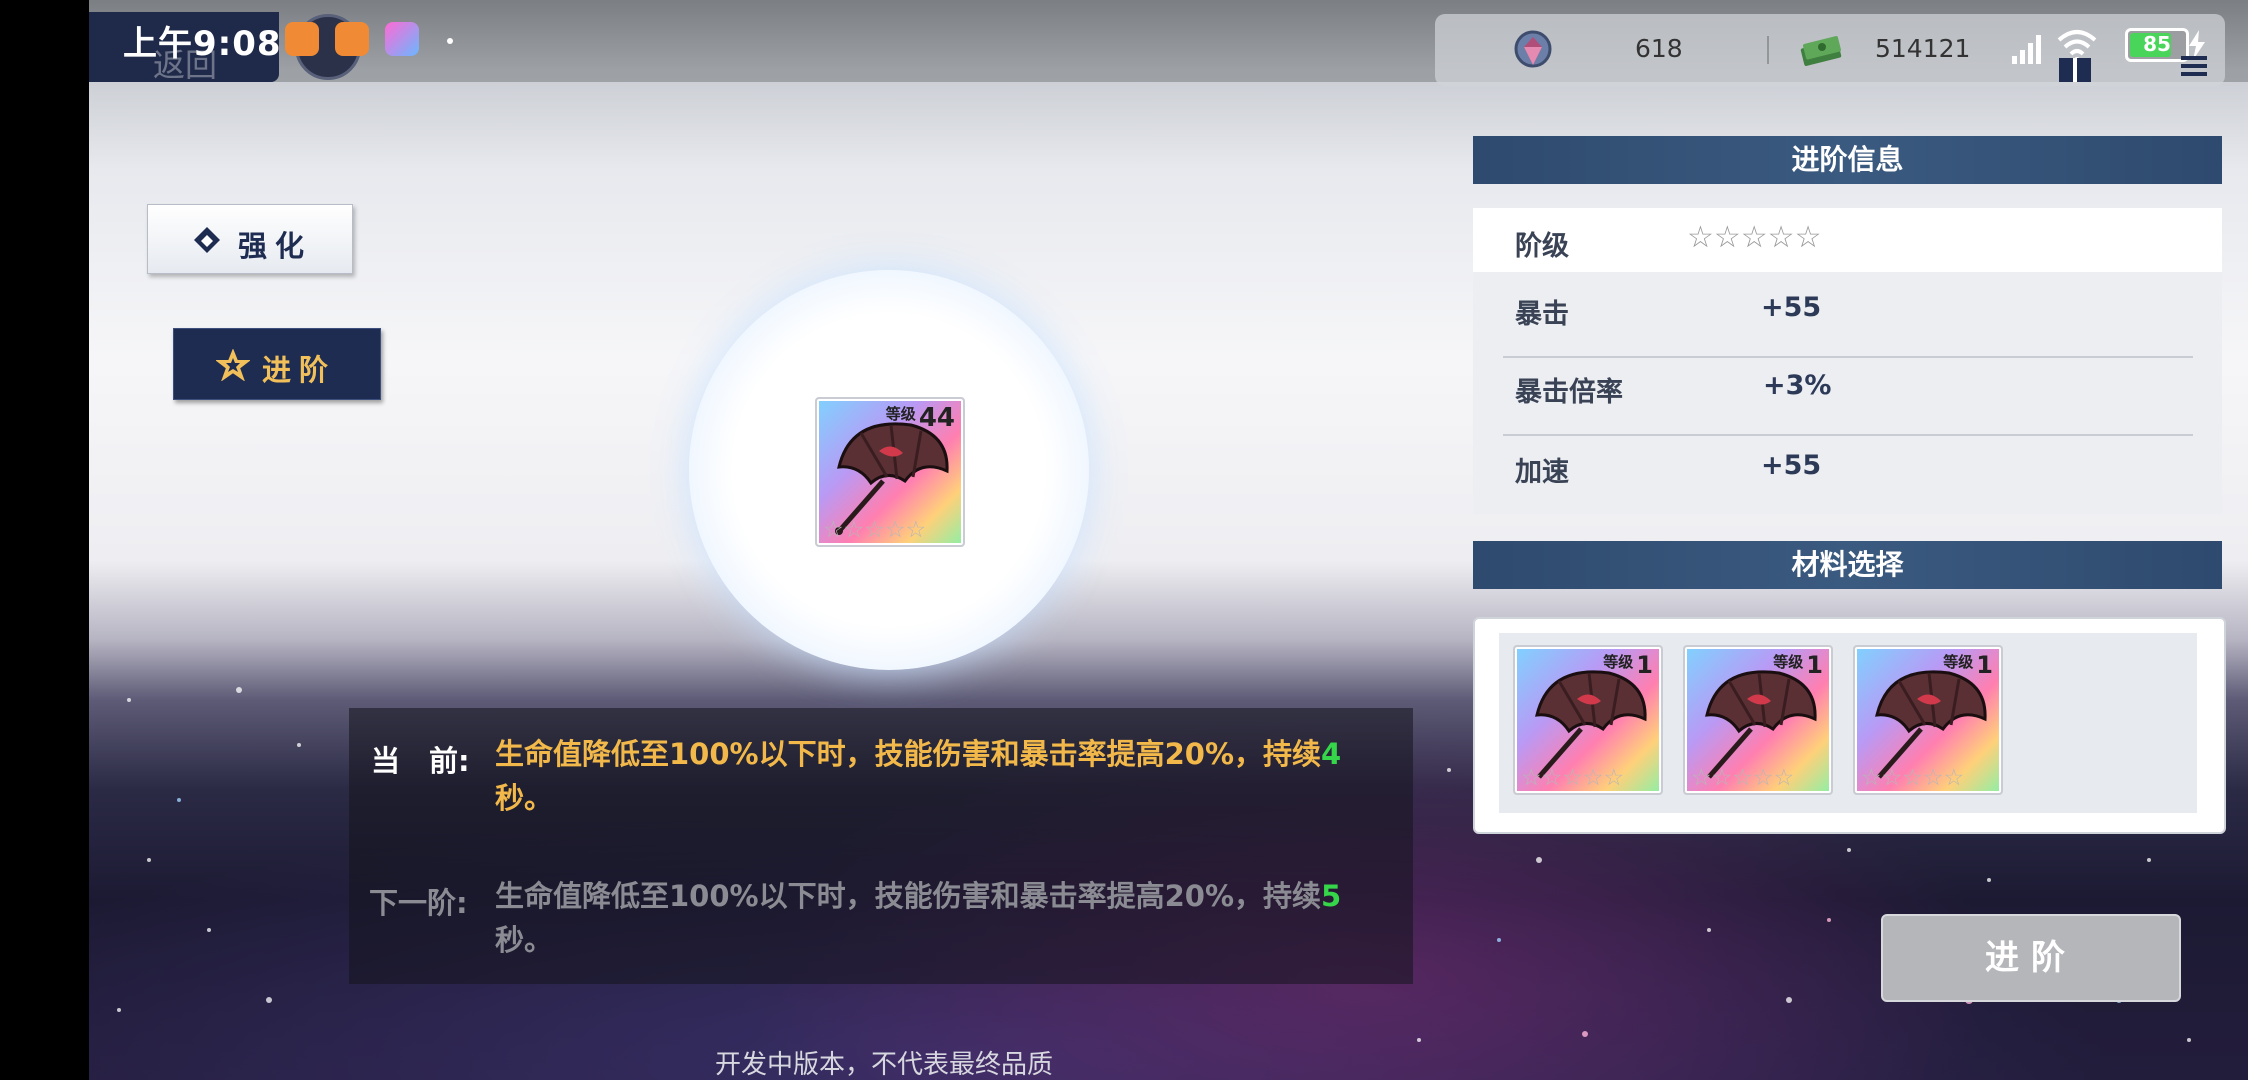 This screenshot has height=1080, width=2248. What do you see at coordinates (1791, 465) in the screenshot?
I see `info-value-haste: +55` at bounding box center [1791, 465].